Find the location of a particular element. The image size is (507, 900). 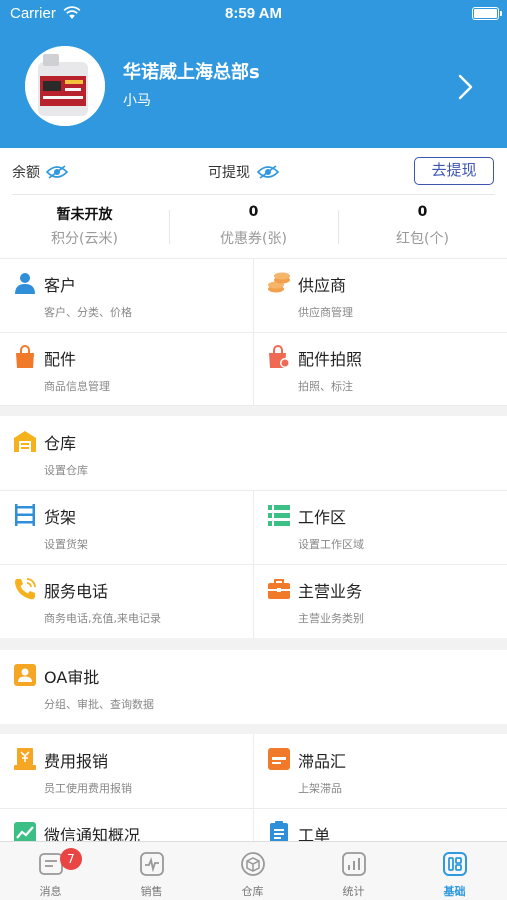

chevron-right-icon is located at coordinates (465, 87).